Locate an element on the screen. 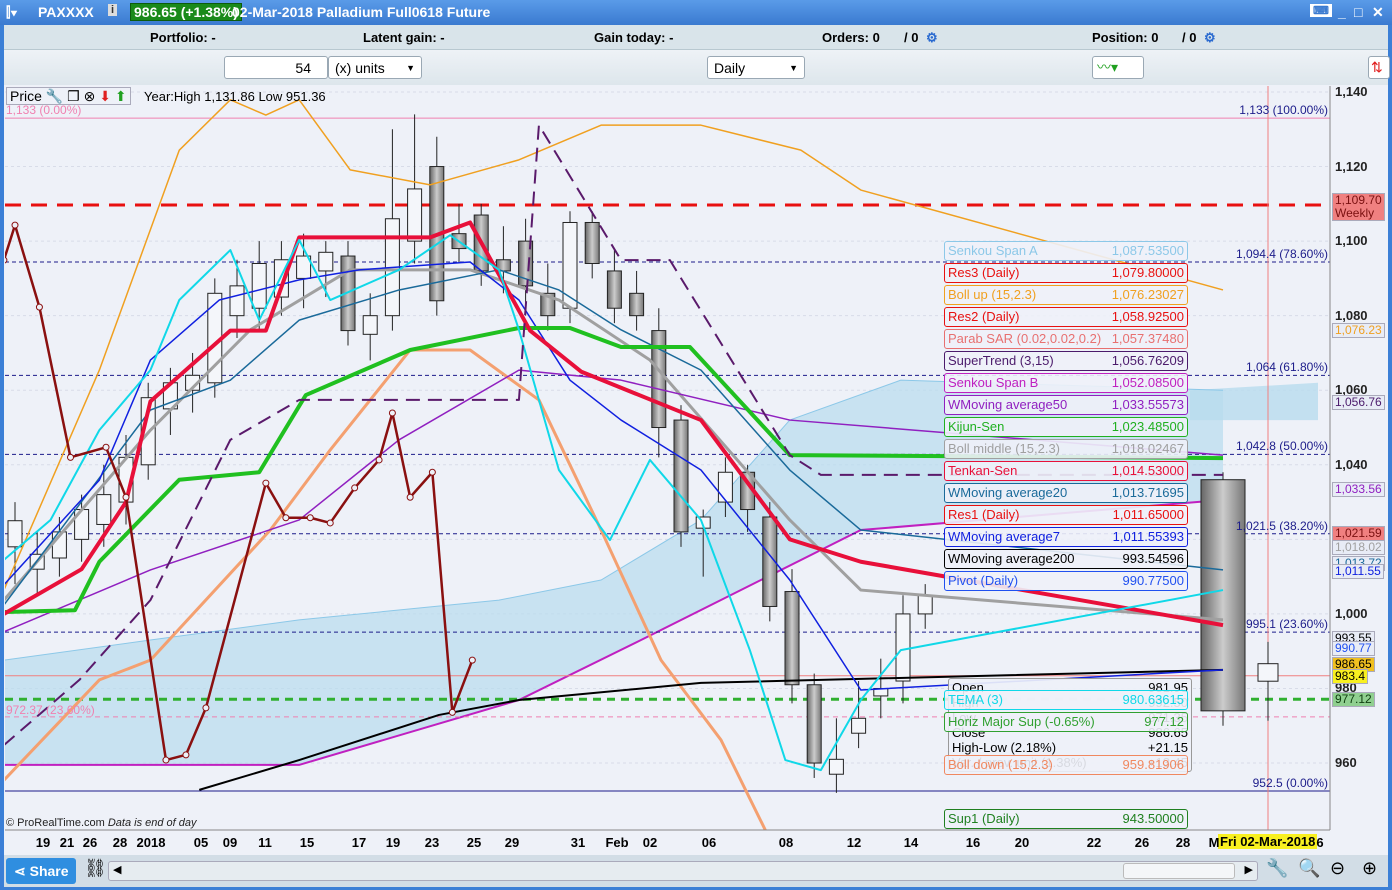 Image resolution: width=1392 pixels, height=890 pixels. legend-value: 1,052.08500 is located at coordinates (1147, 382).